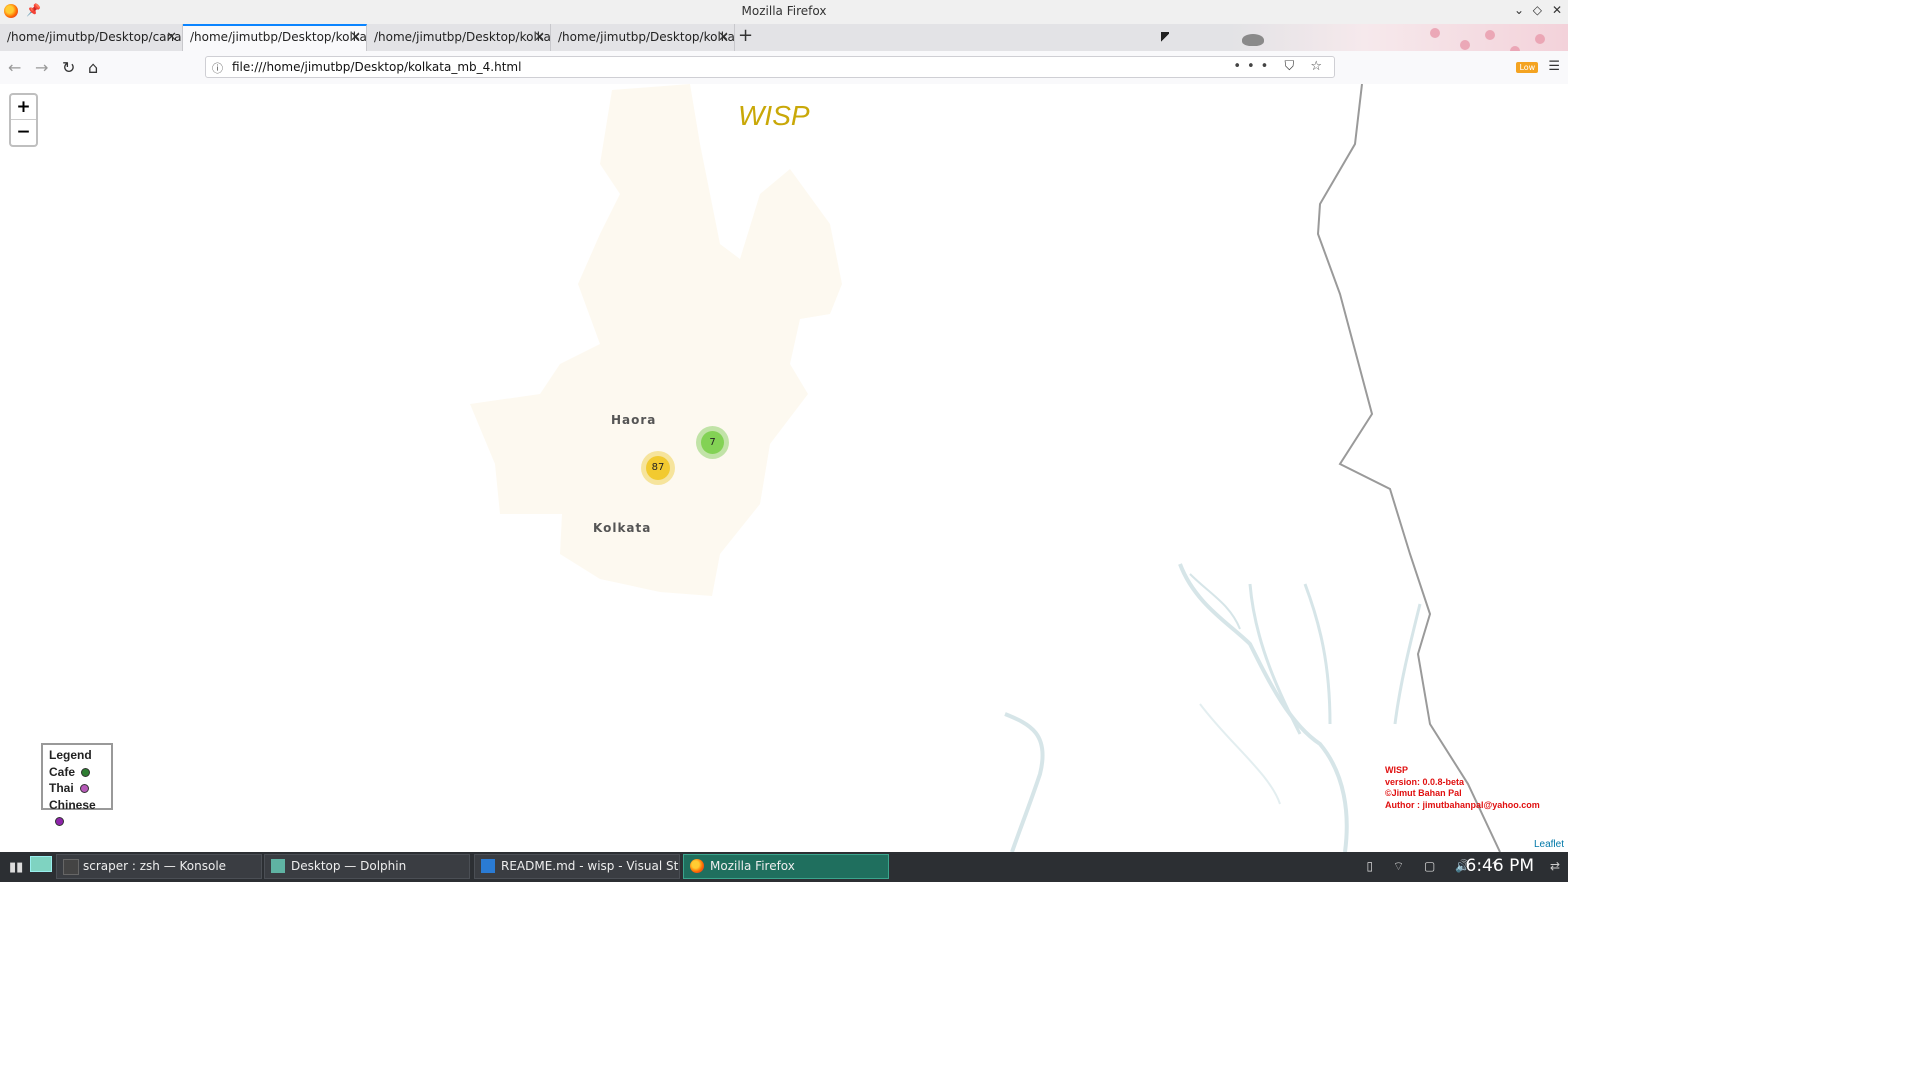 The width and height of the screenshot is (1920, 1080). I want to click on close-window-icon: ✕, so click(1557, 10).